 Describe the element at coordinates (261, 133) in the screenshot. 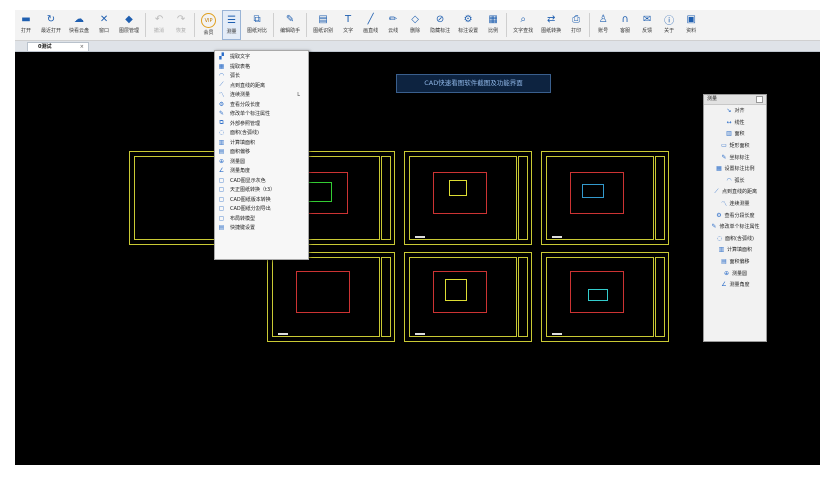

I see `menu-item: ◌ 面积(含弧线)` at that location.